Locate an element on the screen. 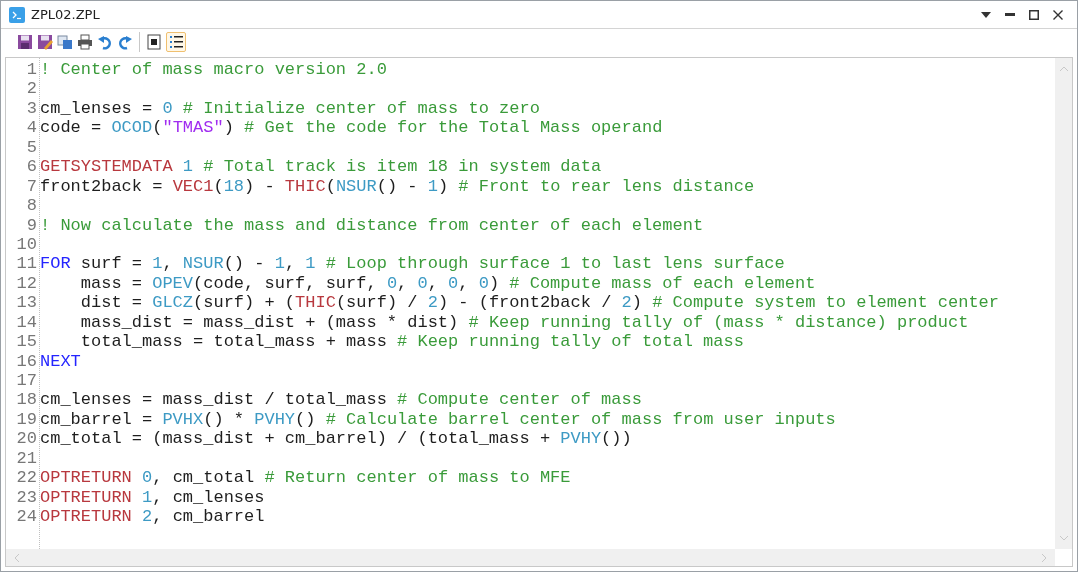  line-number: 19 is located at coordinates (26, 419).